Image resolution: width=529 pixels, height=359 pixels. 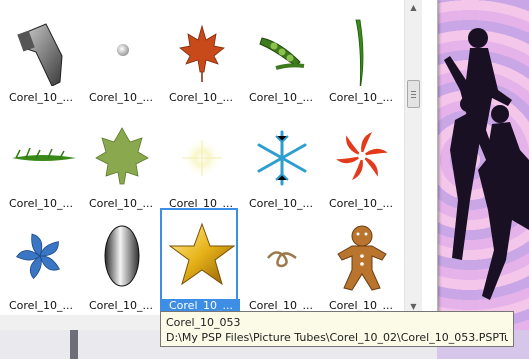 What do you see at coordinates (201, 153) in the screenshot?
I see `light-flare-icon` at bounding box center [201, 153].